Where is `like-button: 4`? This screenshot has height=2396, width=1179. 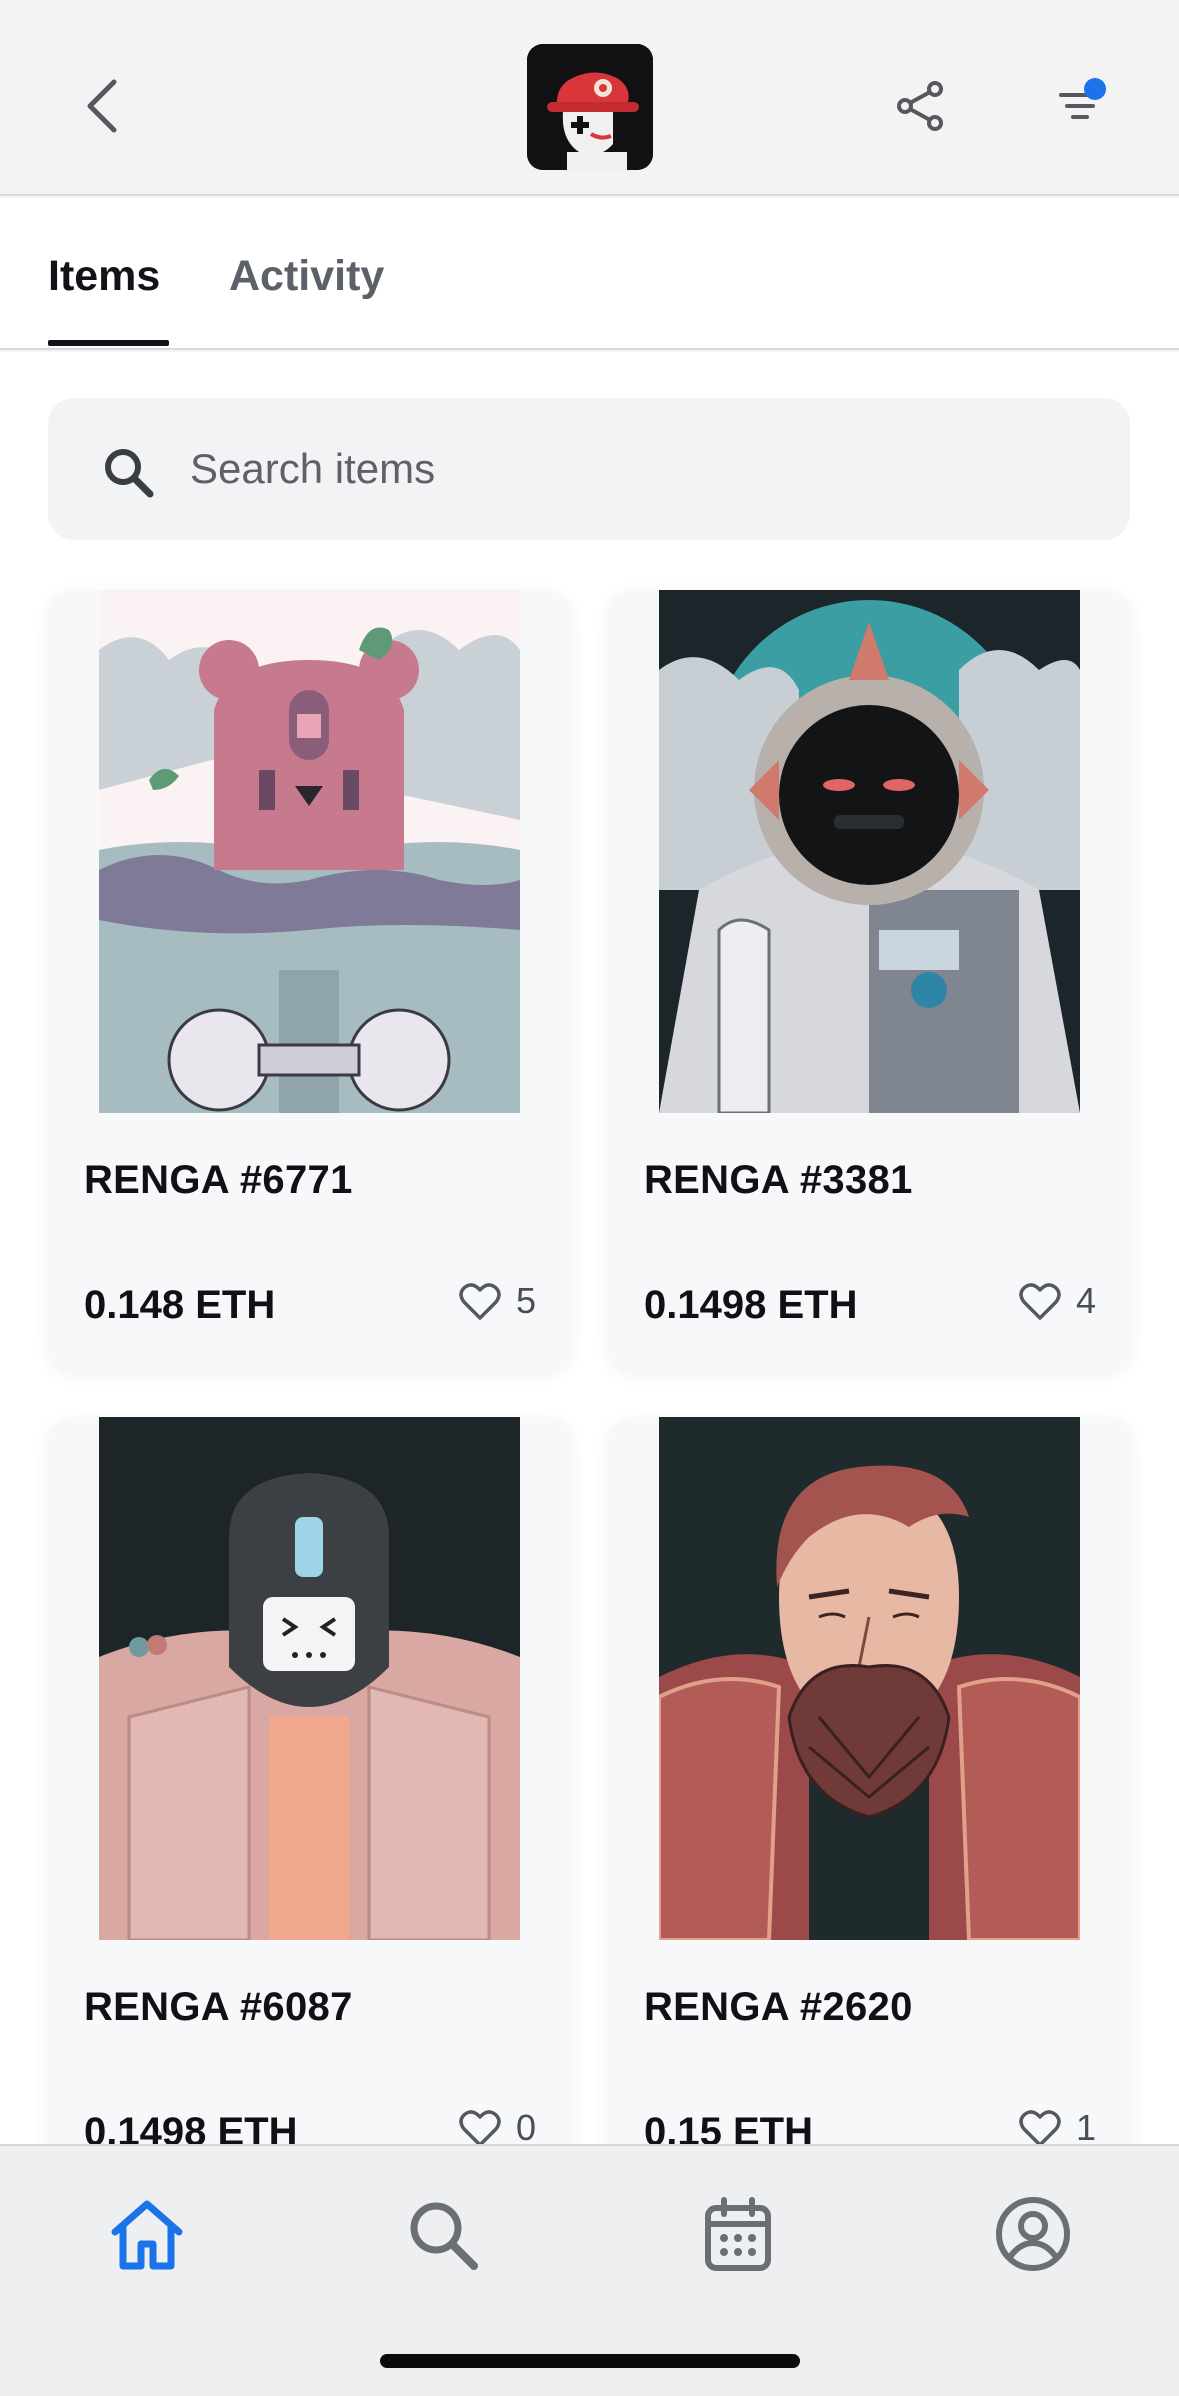 like-button: 4 is located at coordinates (1057, 1301).